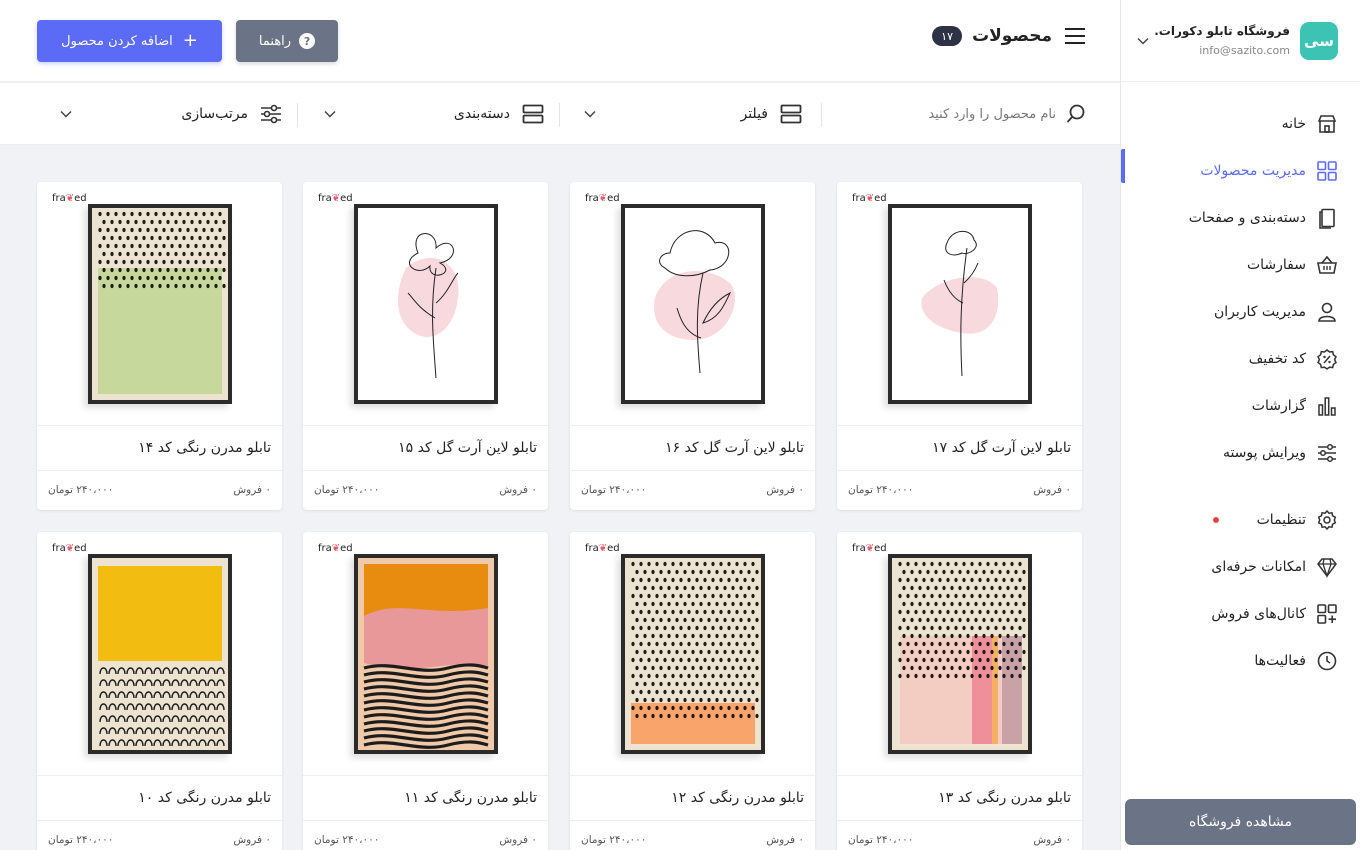 The width and height of the screenshot is (1360, 850). Describe the element at coordinates (976, 114) in the screenshot. I see `search-input` at that location.